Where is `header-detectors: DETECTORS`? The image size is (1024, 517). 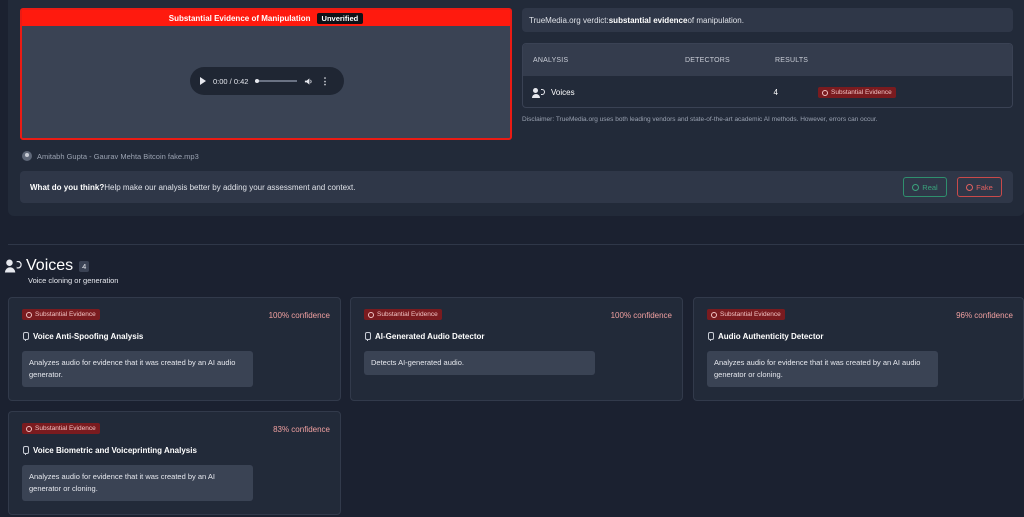 header-detectors: DETECTORS is located at coordinates (707, 60).